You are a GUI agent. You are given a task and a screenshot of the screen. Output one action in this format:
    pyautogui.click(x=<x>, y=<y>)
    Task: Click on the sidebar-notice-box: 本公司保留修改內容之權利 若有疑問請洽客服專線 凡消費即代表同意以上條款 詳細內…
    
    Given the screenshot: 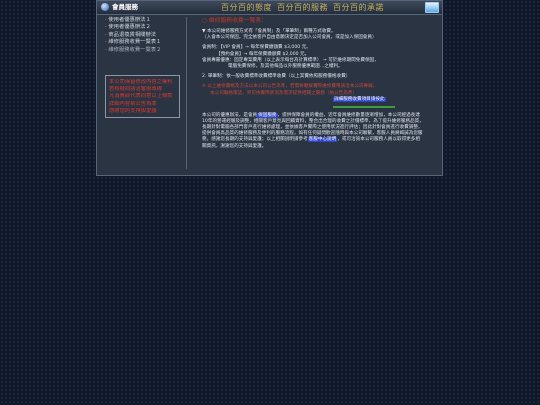 What is the action you would take?
    pyautogui.click(x=142, y=96)
    